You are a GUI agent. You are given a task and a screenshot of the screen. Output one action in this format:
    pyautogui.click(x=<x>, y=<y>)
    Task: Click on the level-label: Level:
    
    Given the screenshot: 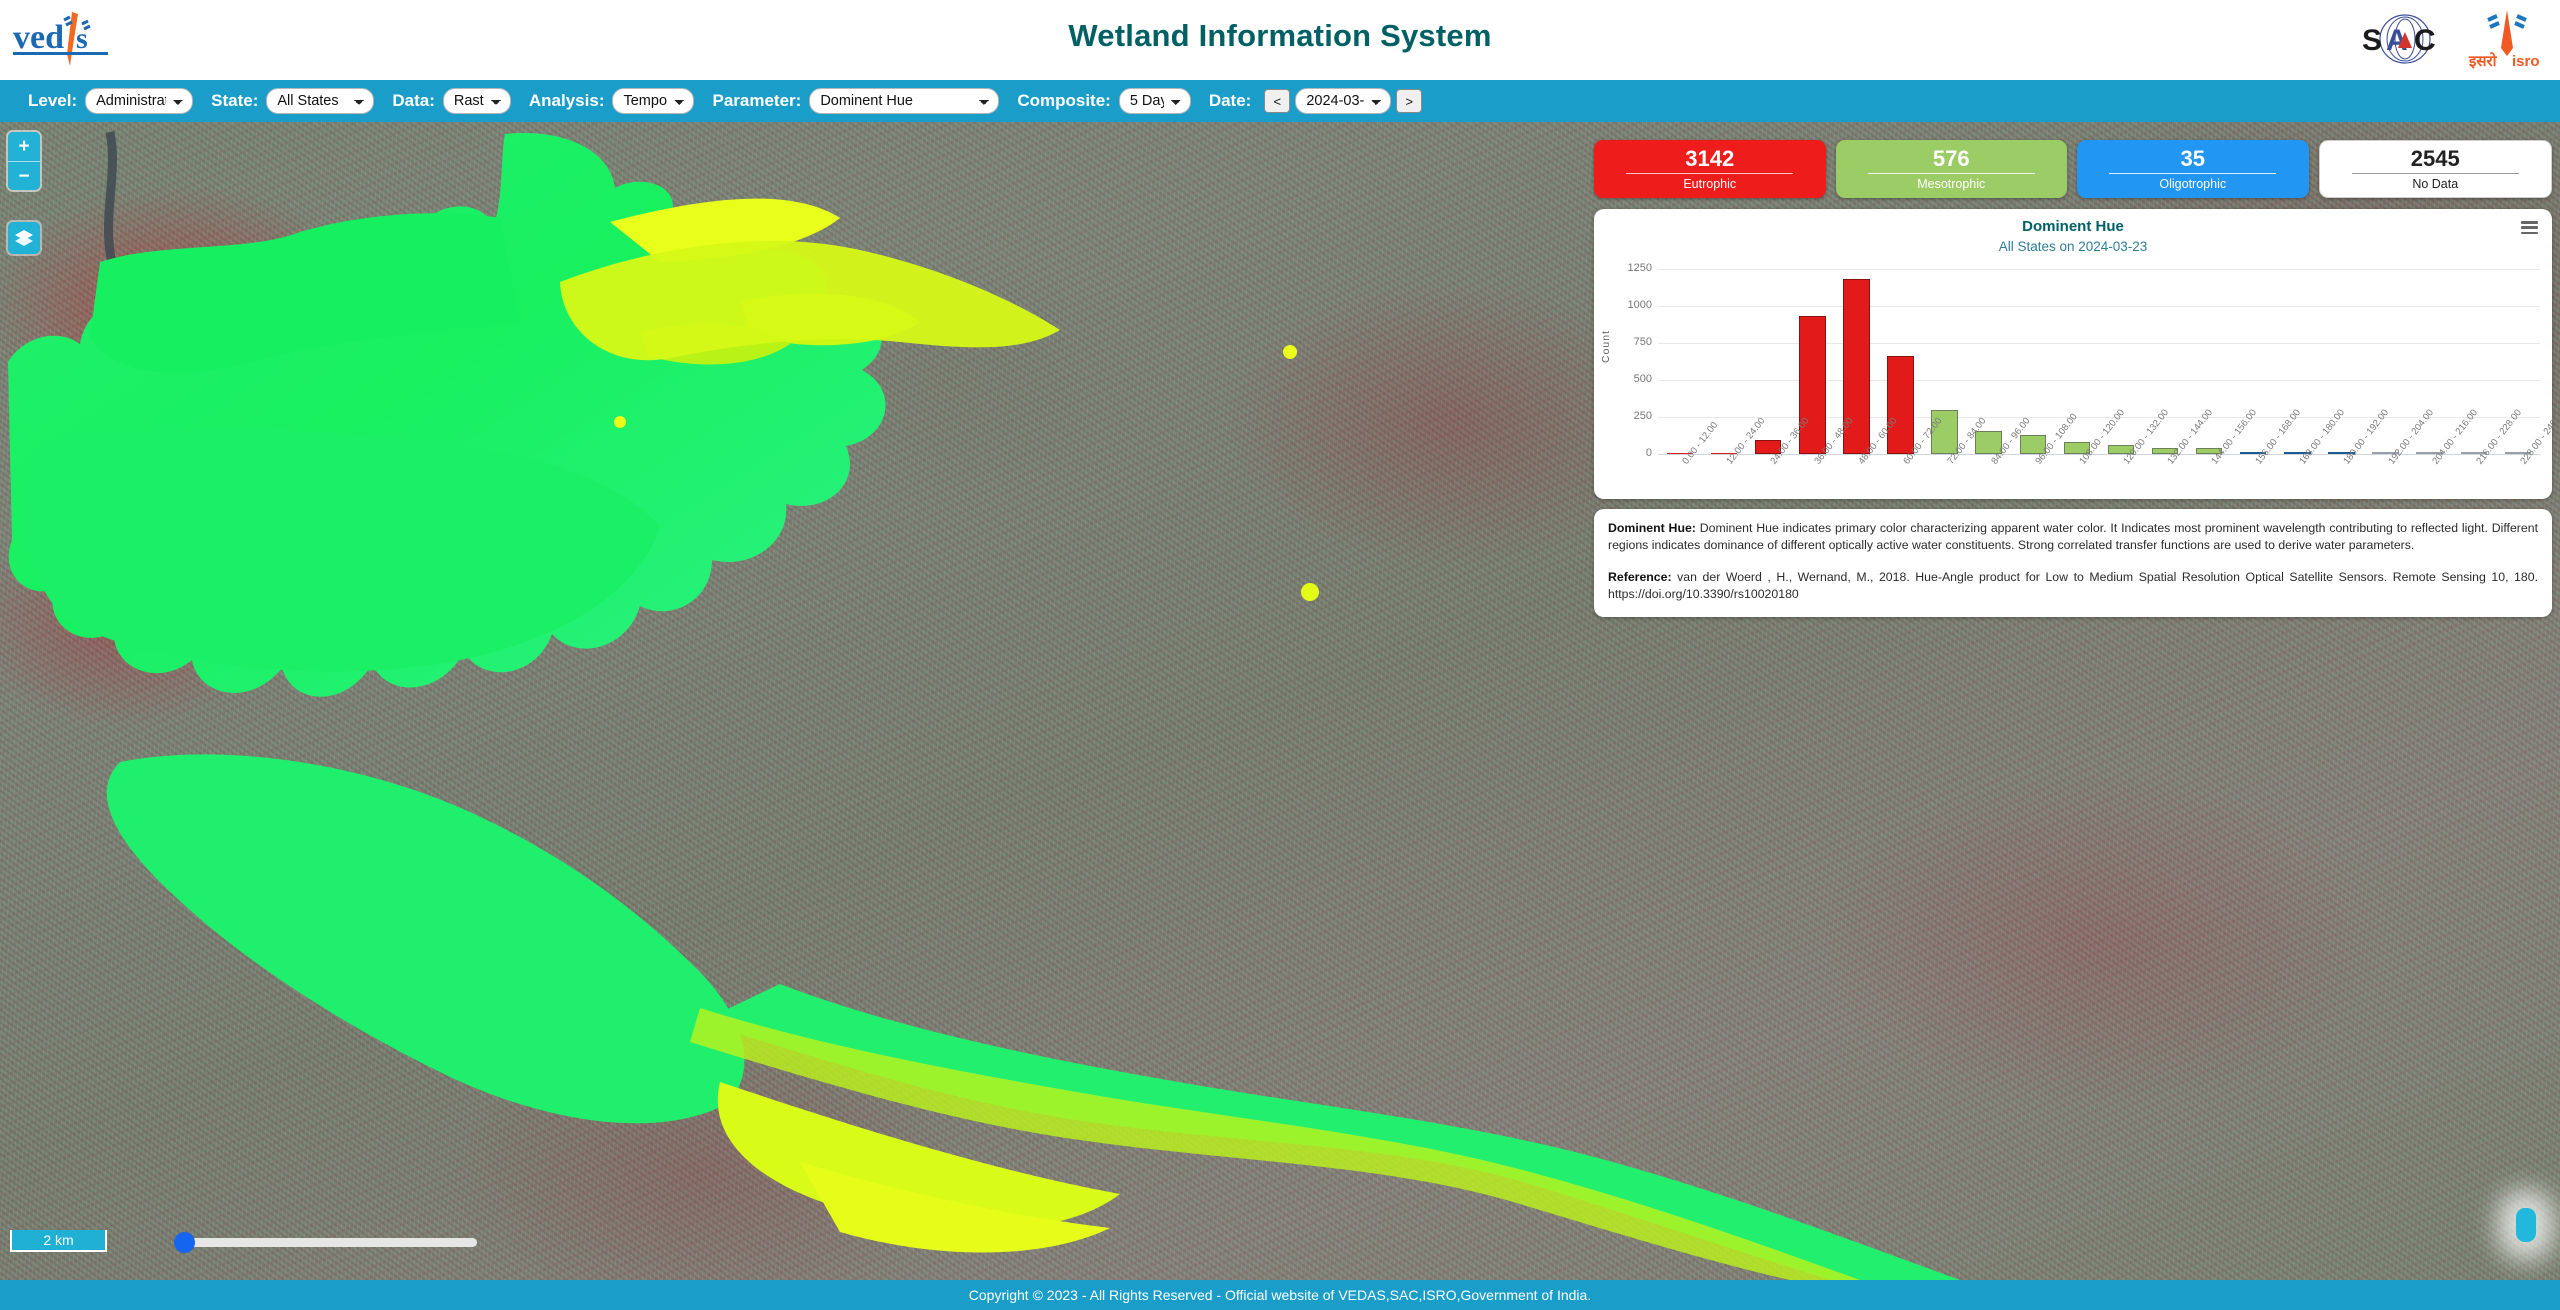 What is the action you would take?
    pyautogui.click(x=53, y=100)
    